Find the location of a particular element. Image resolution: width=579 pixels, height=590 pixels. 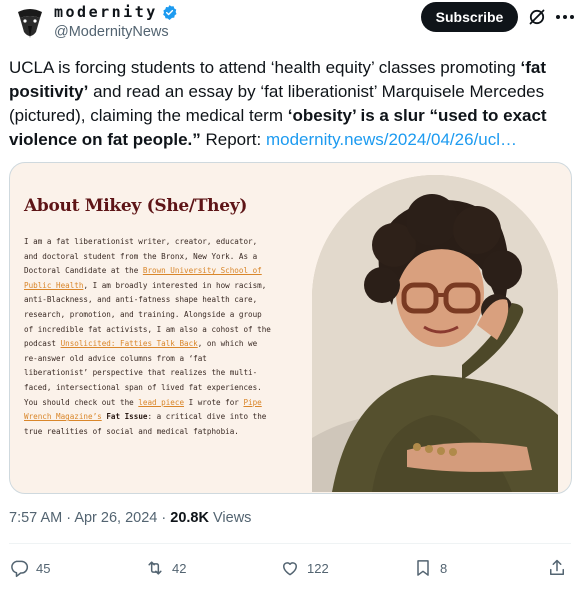

tweet-time: 7:57 AM is located at coordinates (35, 518).